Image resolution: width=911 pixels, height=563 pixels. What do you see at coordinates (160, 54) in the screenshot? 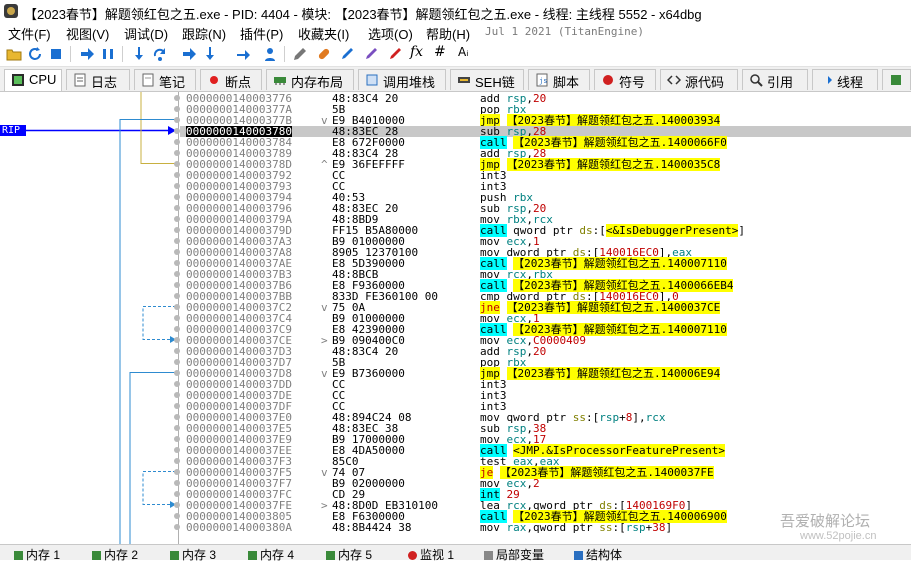
I see `step-over-icon` at bounding box center [160, 54].